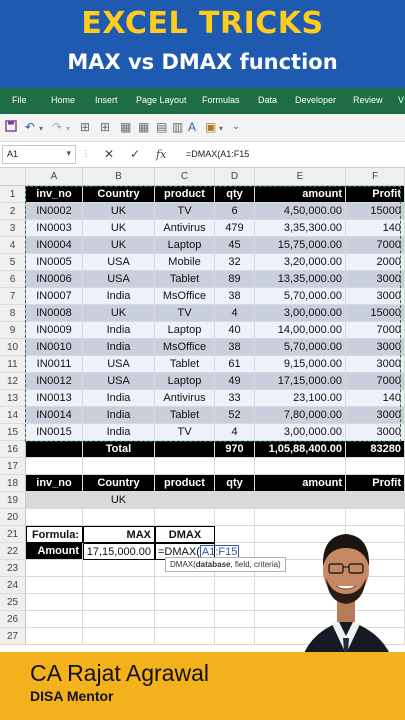 Image resolution: width=405 pixels, height=720 pixels. What do you see at coordinates (13, 517) in the screenshot?
I see `row-header-20: 20` at bounding box center [13, 517].